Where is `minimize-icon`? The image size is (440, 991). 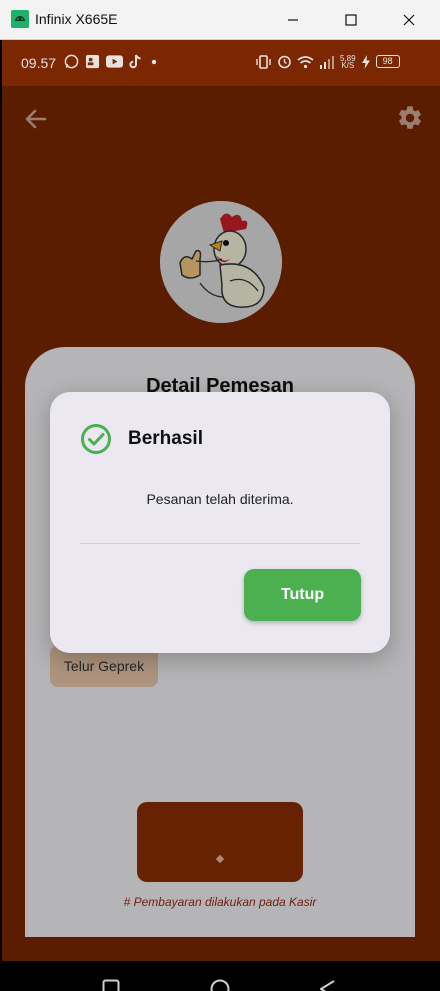 minimize-icon is located at coordinates (293, 20).